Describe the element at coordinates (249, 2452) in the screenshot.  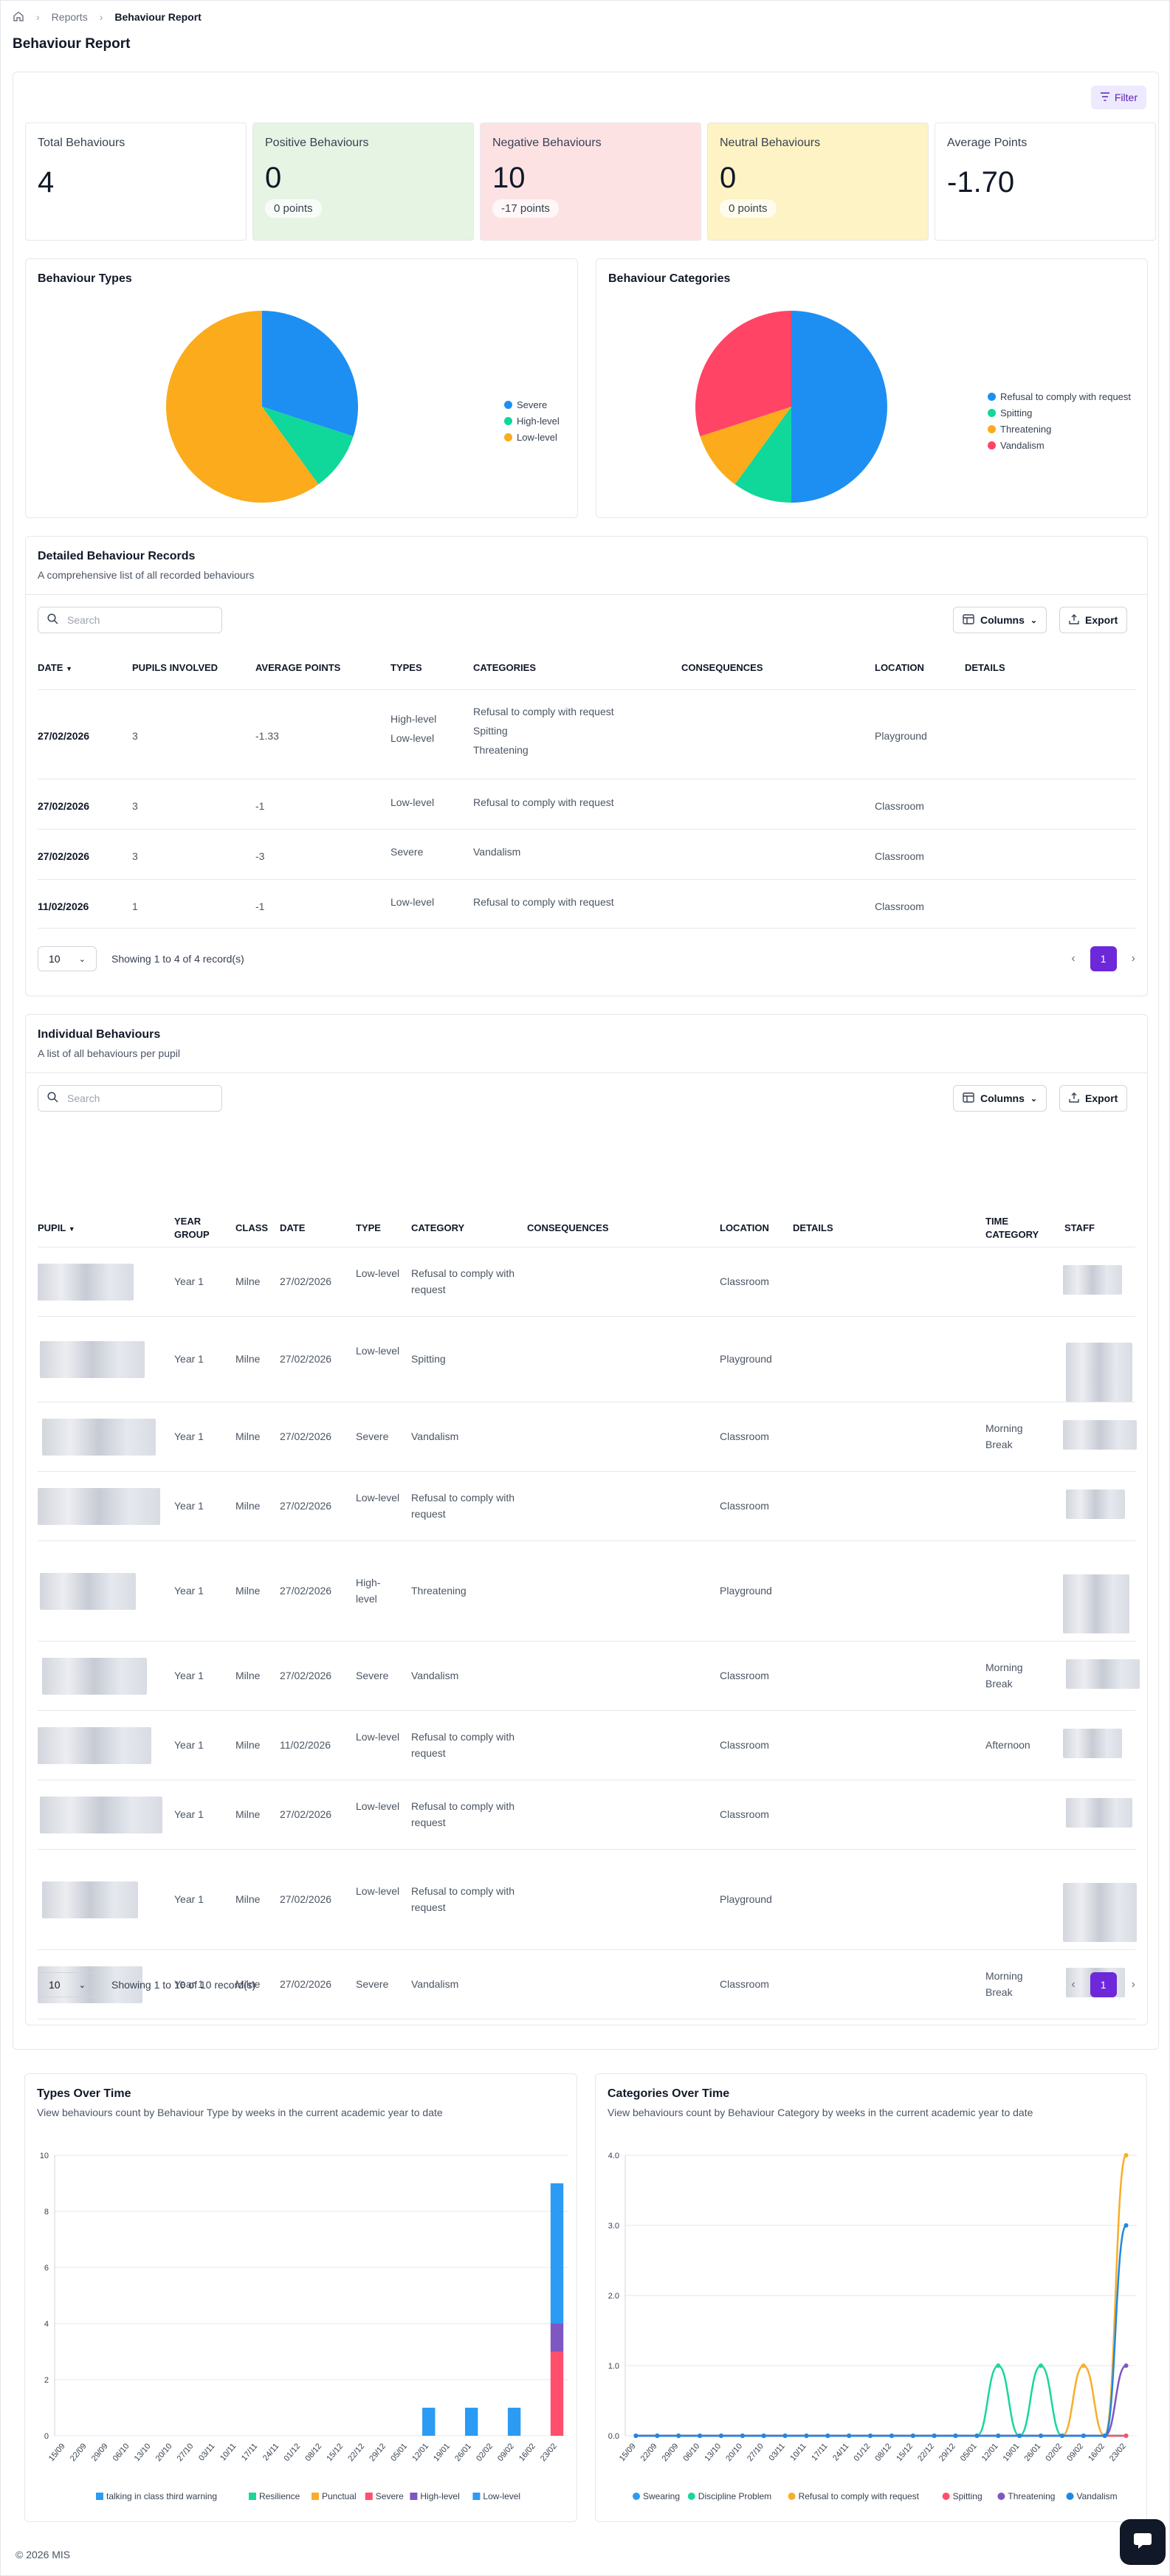
I see `x-tick-label: 17/11` at that location.